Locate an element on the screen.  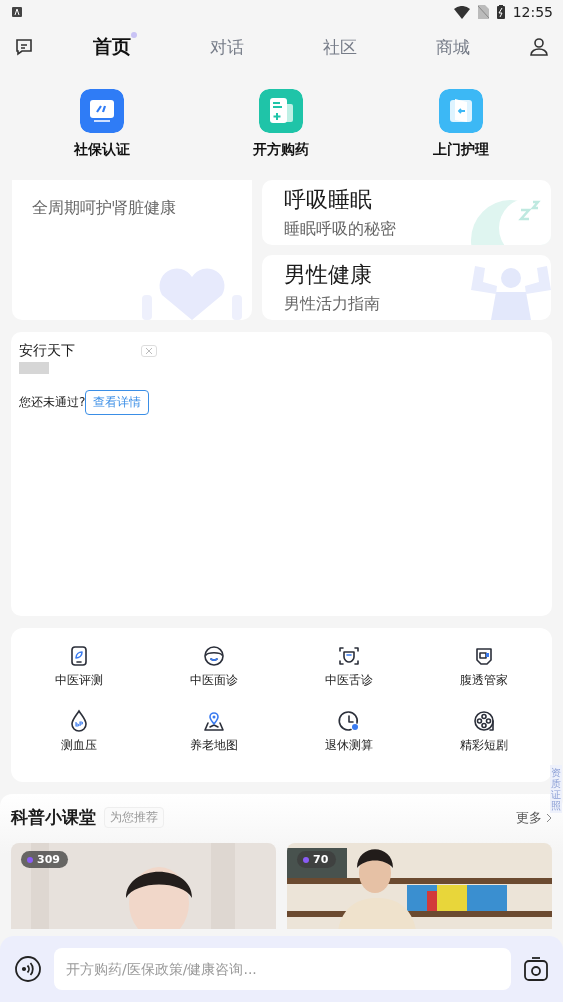
reel-icon is located at coordinates (484, 721).